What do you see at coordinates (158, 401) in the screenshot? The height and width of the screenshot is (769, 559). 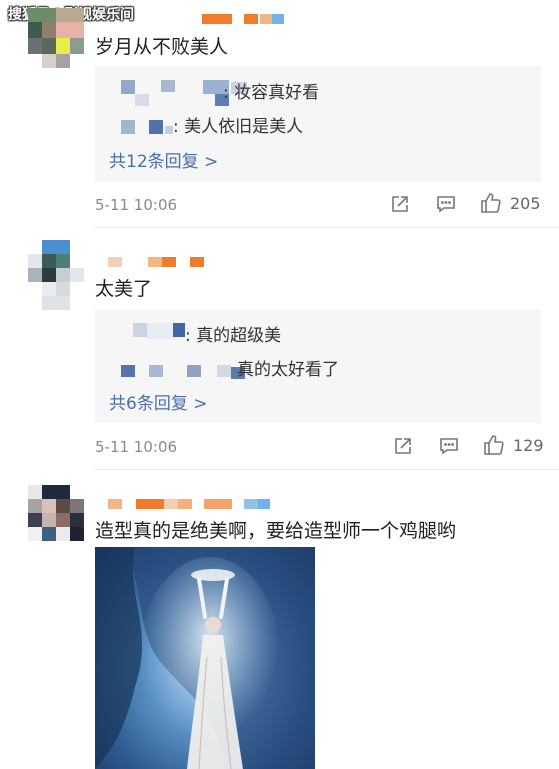 I see `more-replies-link: 共6条回复 >` at bounding box center [158, 401].